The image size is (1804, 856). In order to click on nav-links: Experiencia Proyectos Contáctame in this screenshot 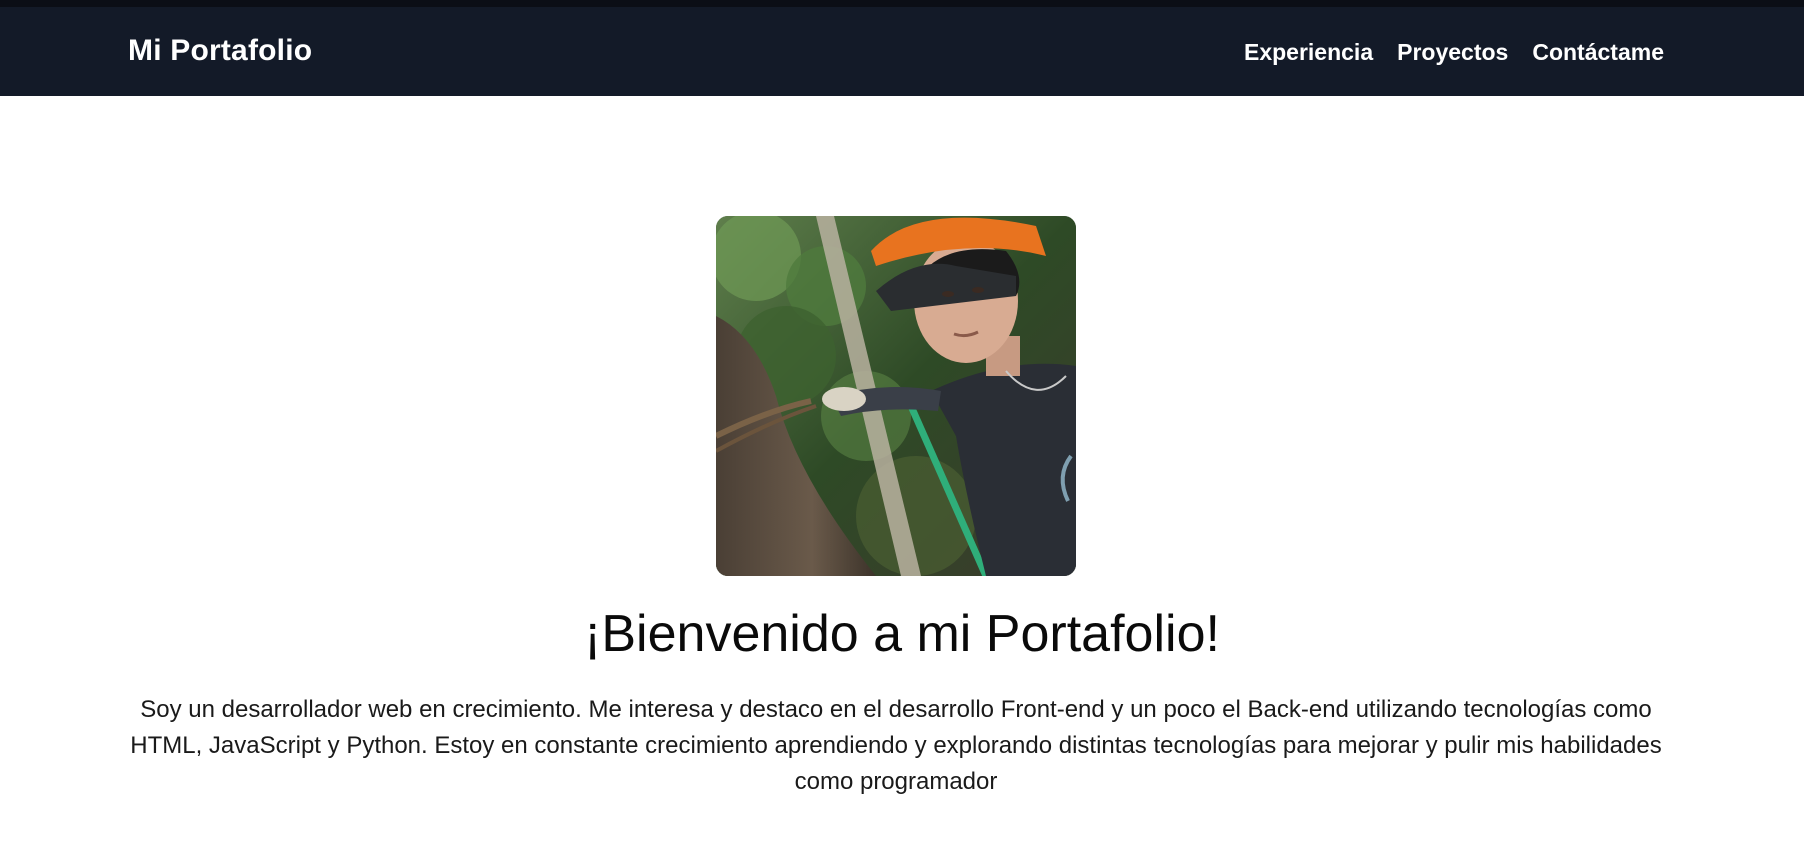, I will do `click(1454, 52)`.